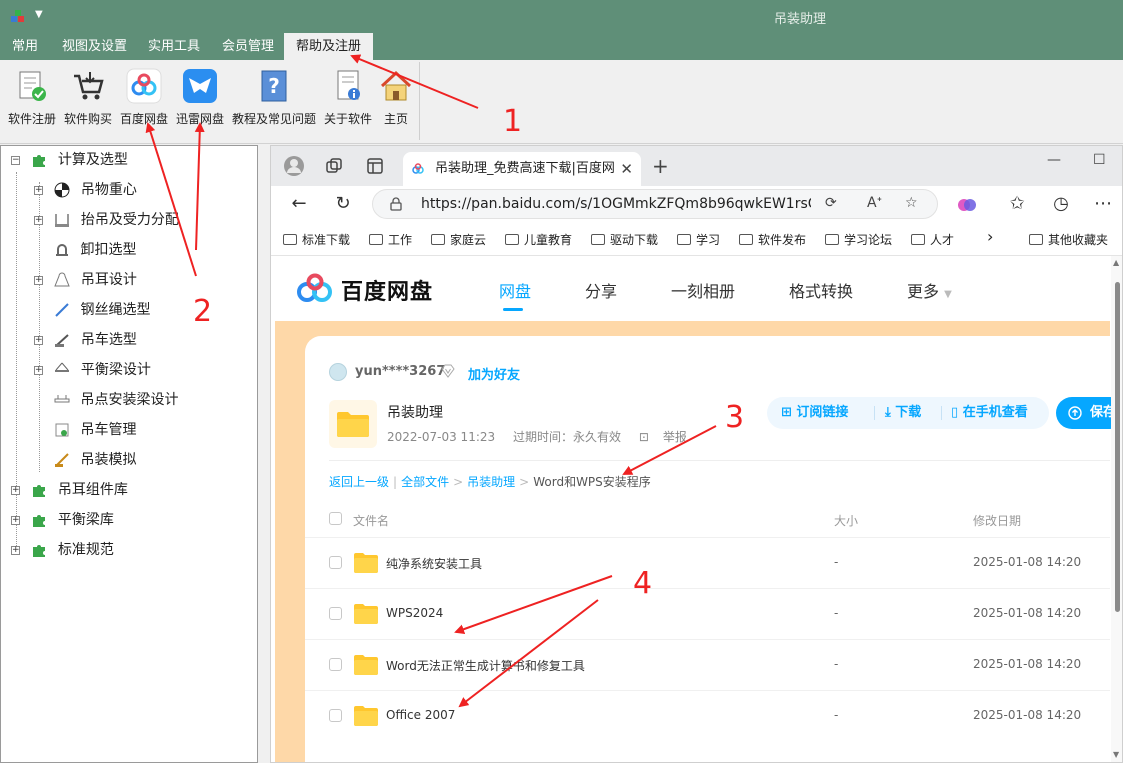 The image size is (1123, 763). I want to click on tree-node-sim: 吊装模拟, so click(94, 460).